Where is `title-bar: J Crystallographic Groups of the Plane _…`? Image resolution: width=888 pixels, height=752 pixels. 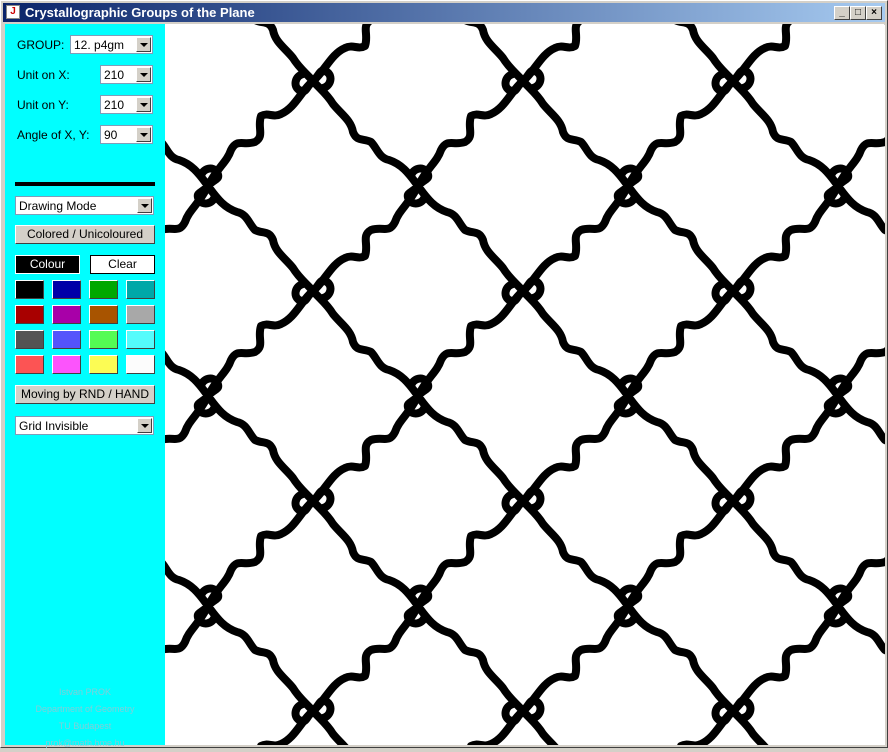
title-bar: J Crystallographic Groups of the Plane _… is located at coordinates (444, 12).